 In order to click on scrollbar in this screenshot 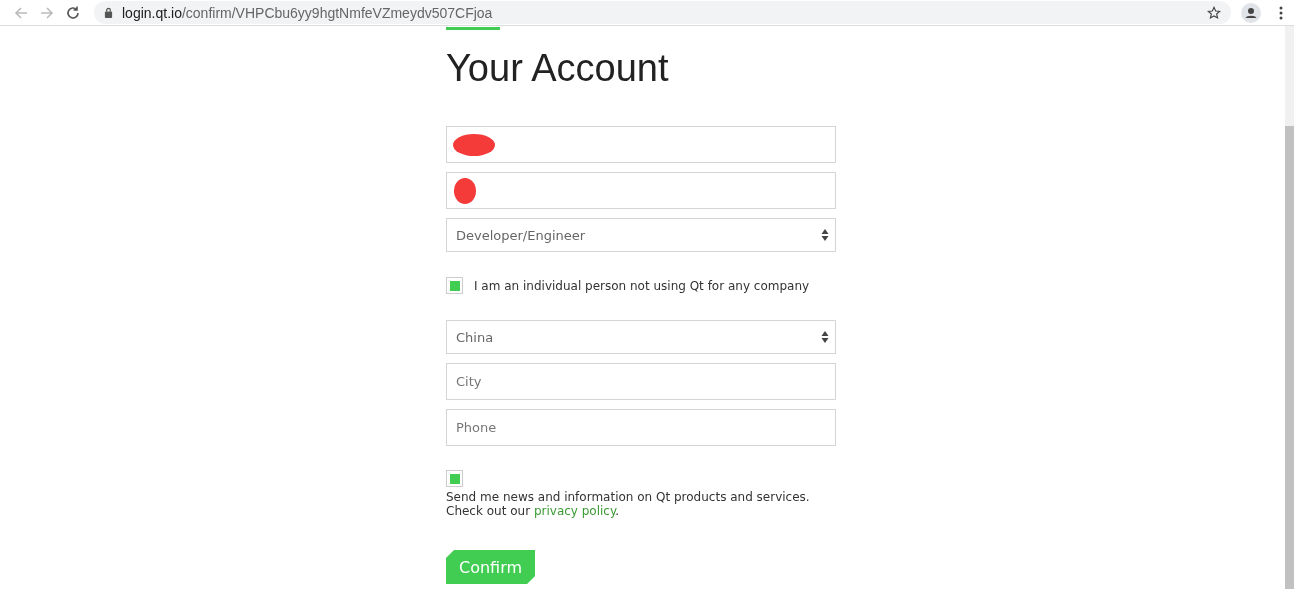, I will do `click(1289, 307)`.